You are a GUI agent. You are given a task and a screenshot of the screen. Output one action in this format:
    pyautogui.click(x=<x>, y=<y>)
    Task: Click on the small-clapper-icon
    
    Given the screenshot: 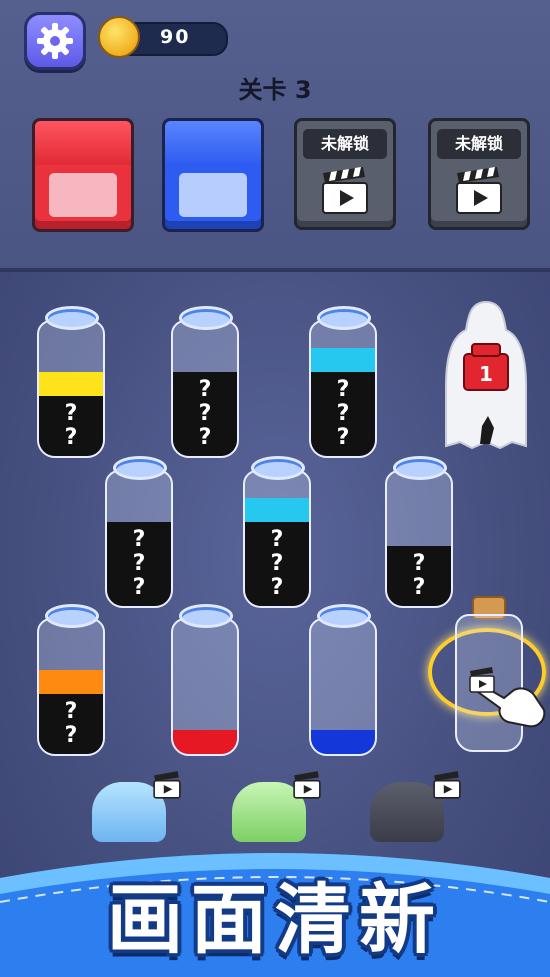 What is the action you would take?
    pyautogui.click(x=482, y=680)
    